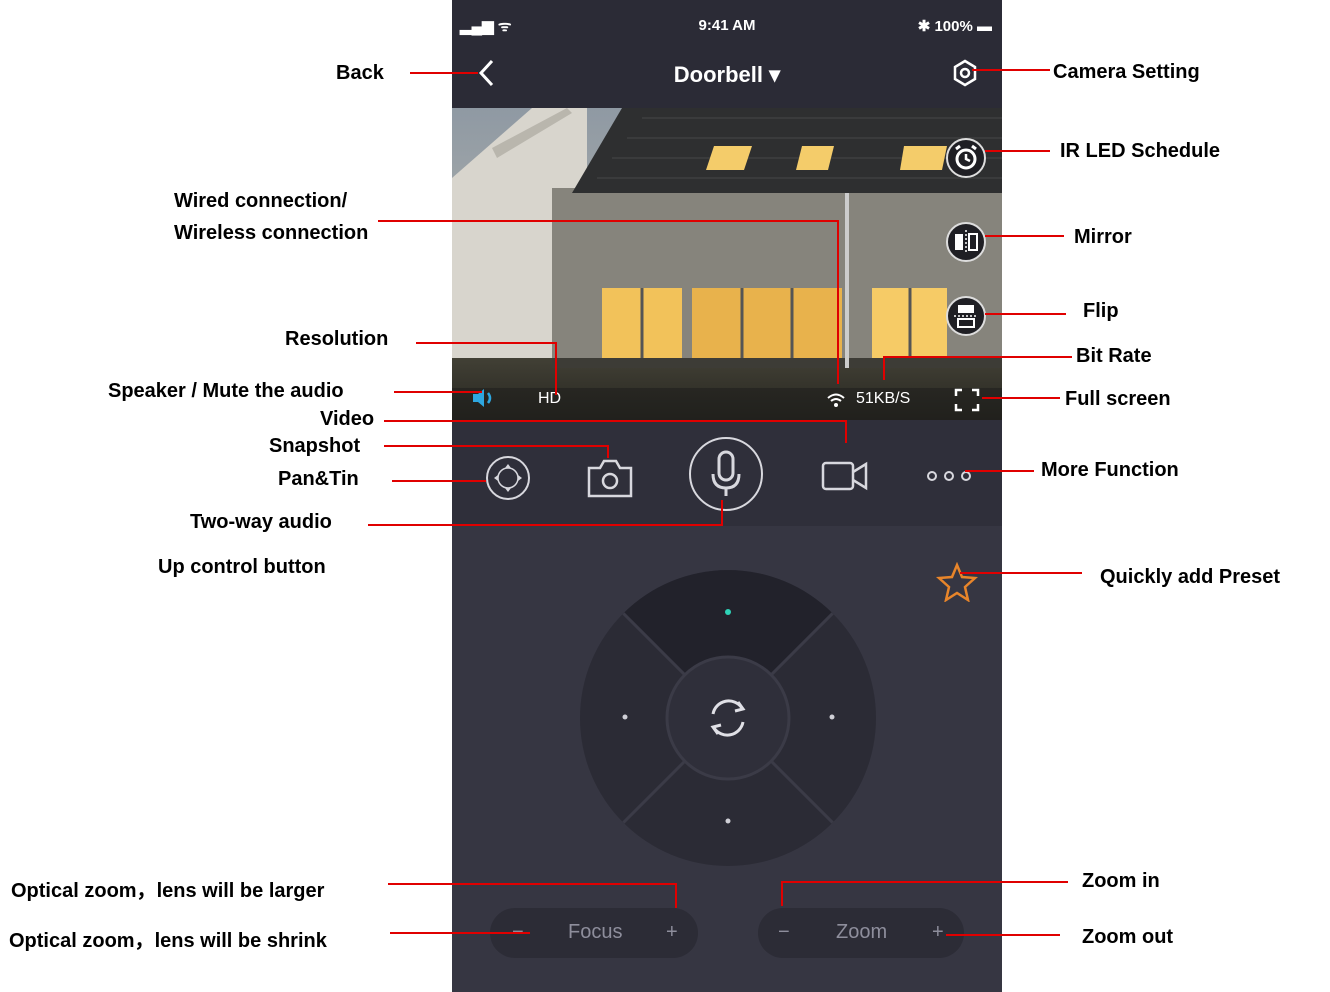  I want to click on label-bit-rate: Bit Rate, so click(1114, 356).